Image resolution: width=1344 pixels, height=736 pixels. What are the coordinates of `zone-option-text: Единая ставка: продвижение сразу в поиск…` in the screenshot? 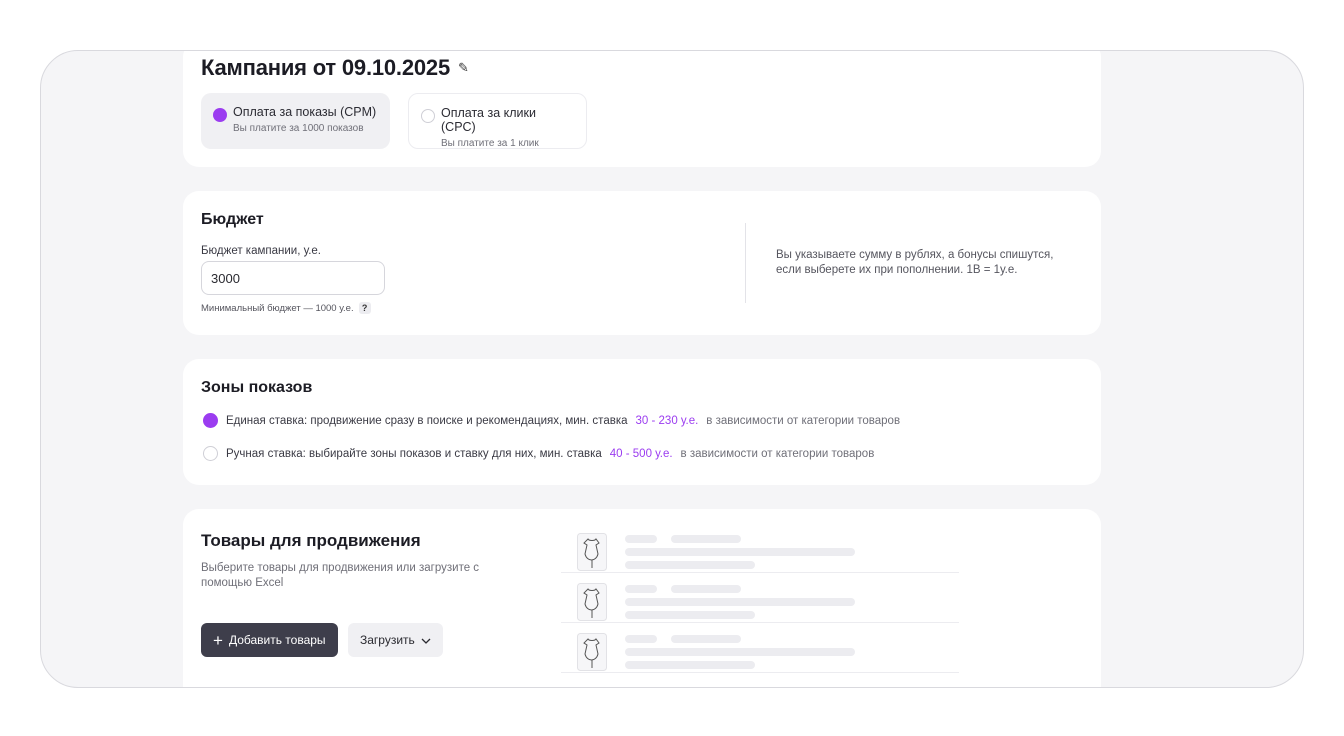 It's located at (427, 420).